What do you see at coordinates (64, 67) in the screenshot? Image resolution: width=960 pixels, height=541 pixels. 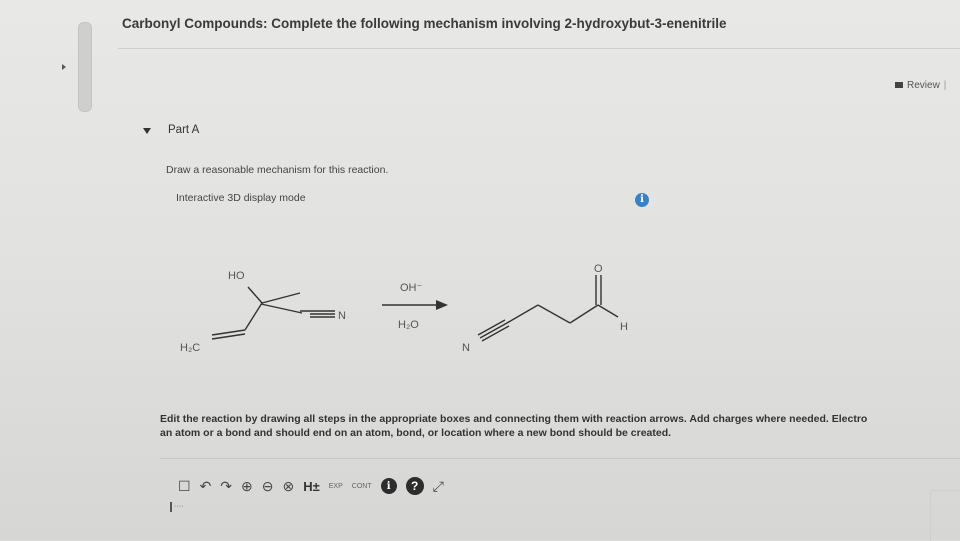 I see `expand-arrow-icon` at bounding box center [64, 67].